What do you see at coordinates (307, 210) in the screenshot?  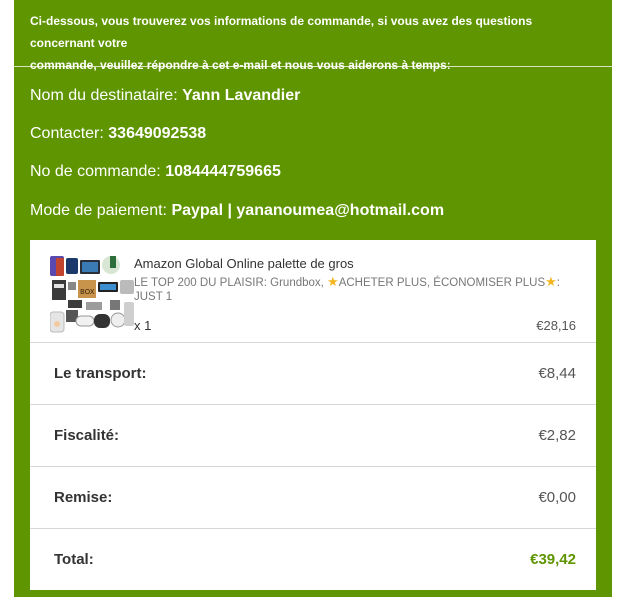 I see `payment-value: Paypal | yananoumea@hotmail.com` at bounding box center [307, 210].